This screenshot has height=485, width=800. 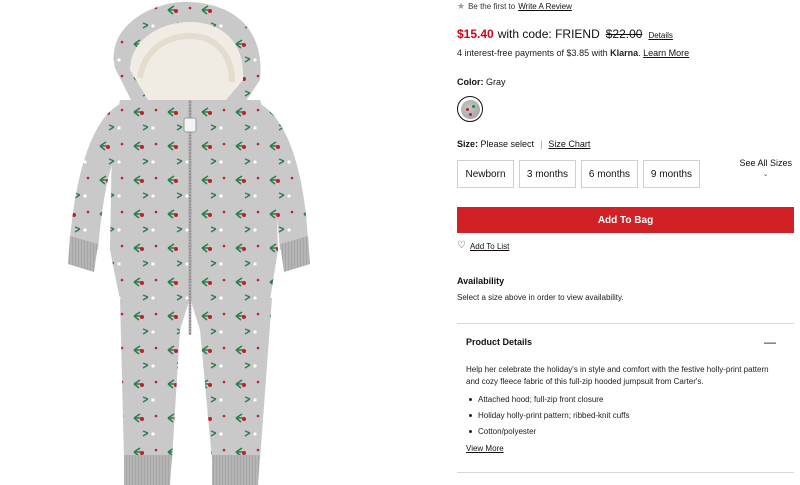 What do you see at coordinates (609, 174) in the screenshot?
I see `size-option-6-months: 6 months` at bounding box center [609, 174].